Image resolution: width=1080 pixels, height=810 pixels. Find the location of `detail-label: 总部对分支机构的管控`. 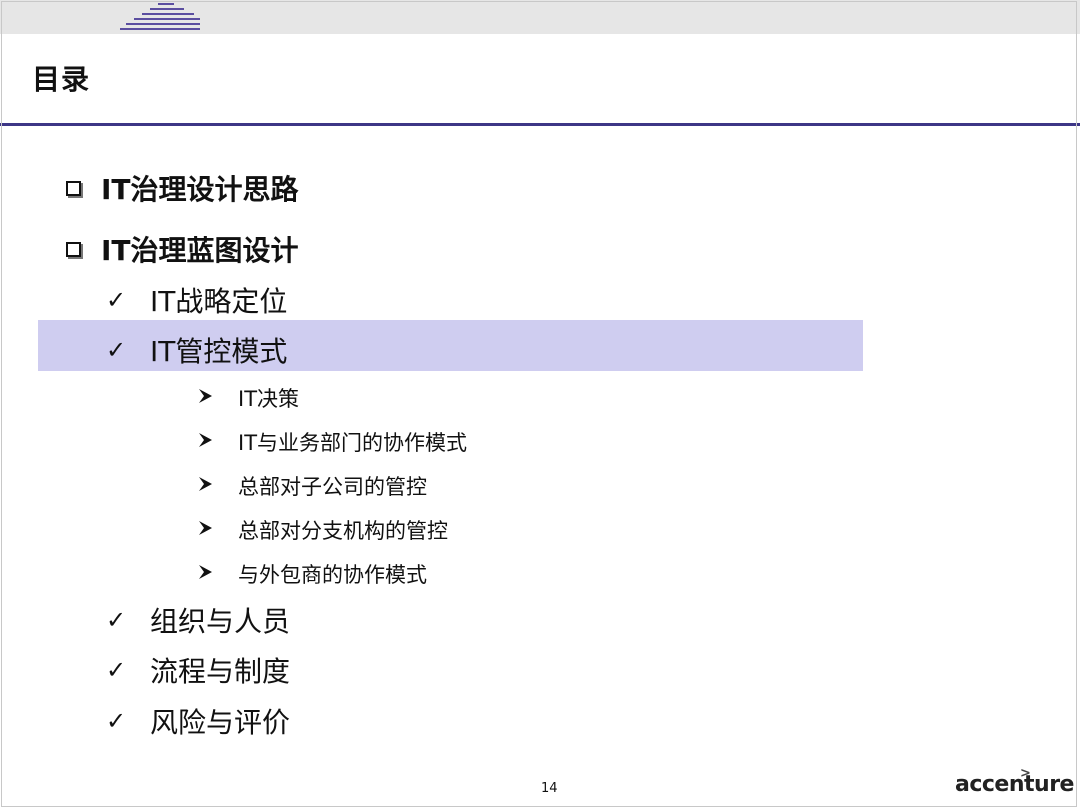

detail-label: 总部对分支机构的管控 is located at coordinates (343, 531).